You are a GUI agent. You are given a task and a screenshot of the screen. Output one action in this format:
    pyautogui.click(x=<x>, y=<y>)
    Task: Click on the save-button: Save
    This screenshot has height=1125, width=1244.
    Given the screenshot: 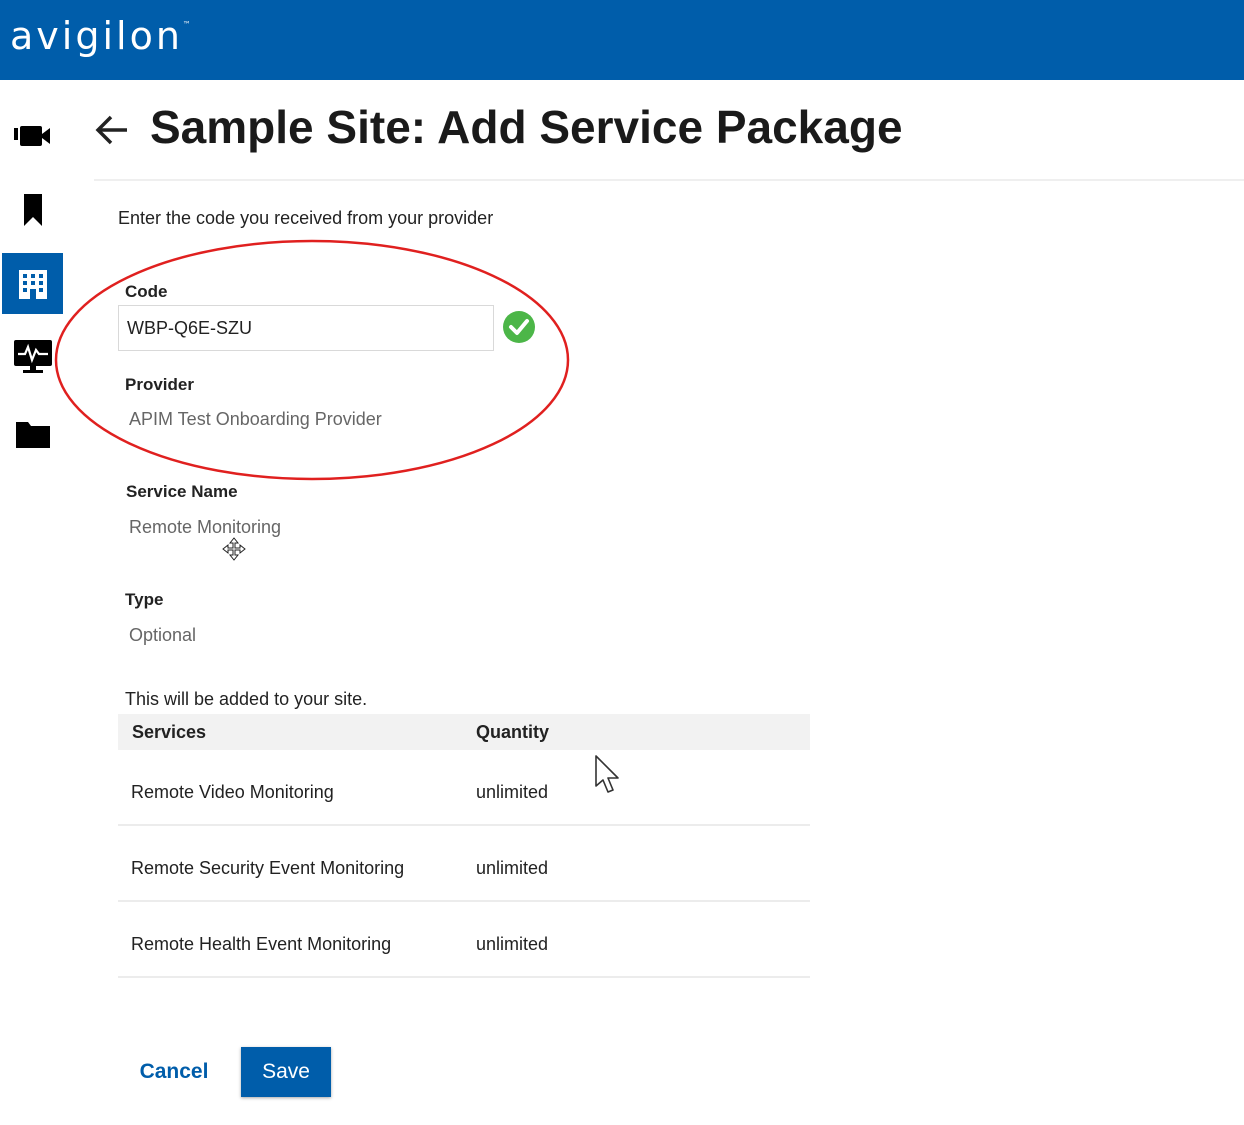 What is the action you would take?
    pyautogui.click(x=286, y=1072)
    